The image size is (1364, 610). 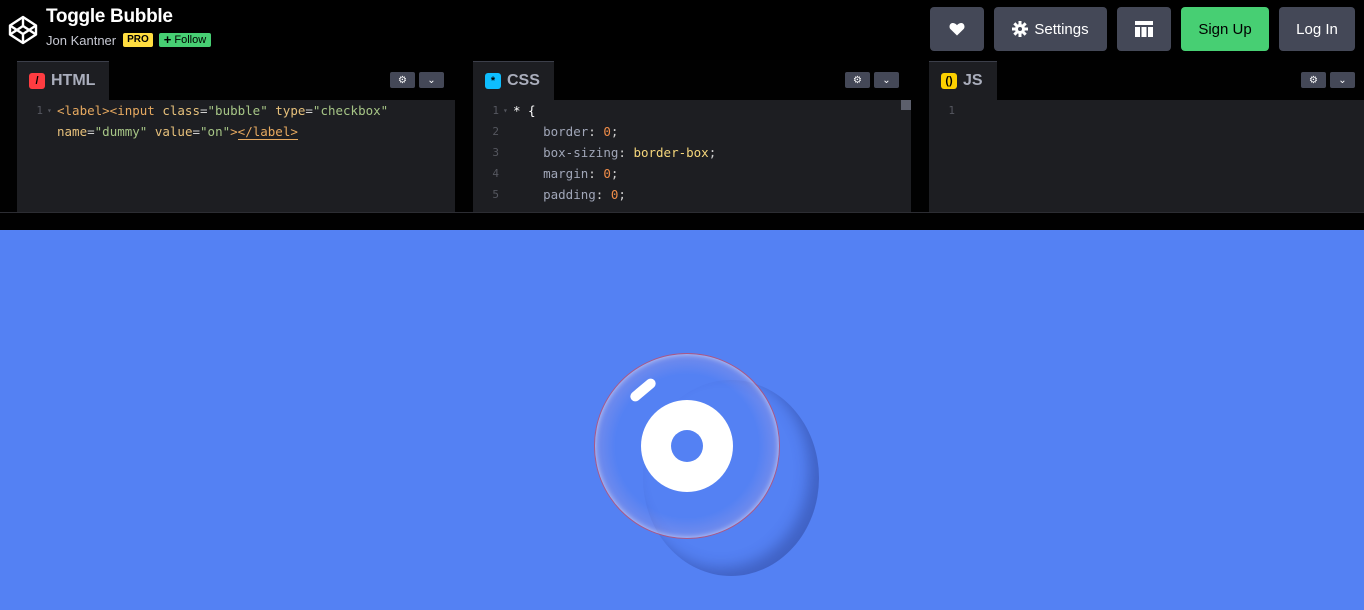 I want to click on code-token: "bubble", so click(x=237, y=110).